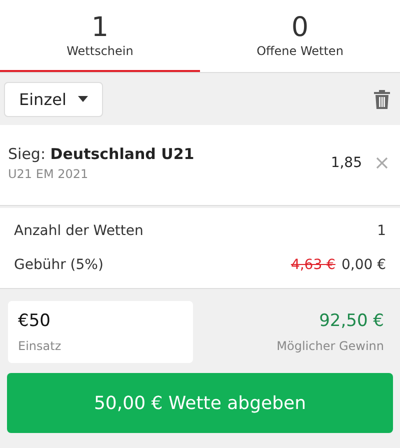  Describe the element at coordinates (40, 346) in the screenshot. I see `stake-label: Einsatz` at that location.